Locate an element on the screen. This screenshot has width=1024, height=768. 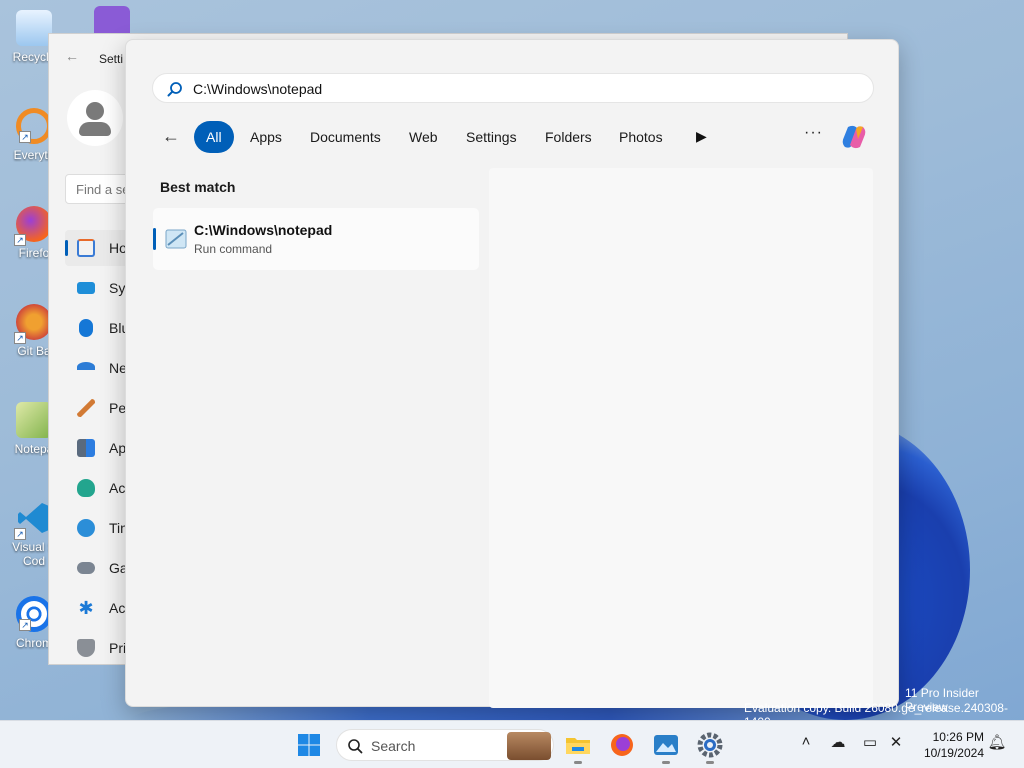
result-subtitle: Run command is located at coordinates (233, 249).